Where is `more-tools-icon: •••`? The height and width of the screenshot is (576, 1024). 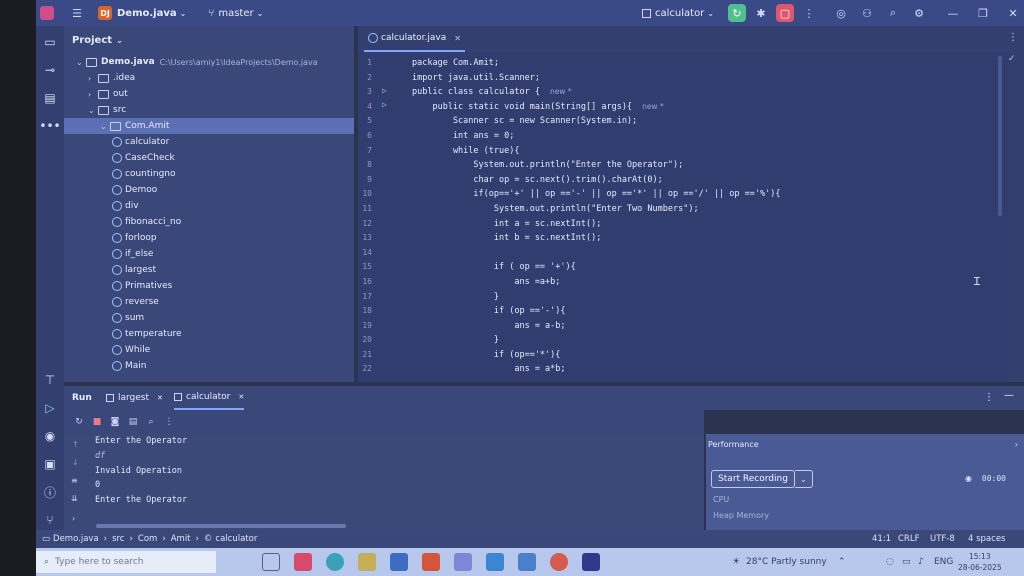 more-tools-icon: ••• is located at coordinates (50, 126).